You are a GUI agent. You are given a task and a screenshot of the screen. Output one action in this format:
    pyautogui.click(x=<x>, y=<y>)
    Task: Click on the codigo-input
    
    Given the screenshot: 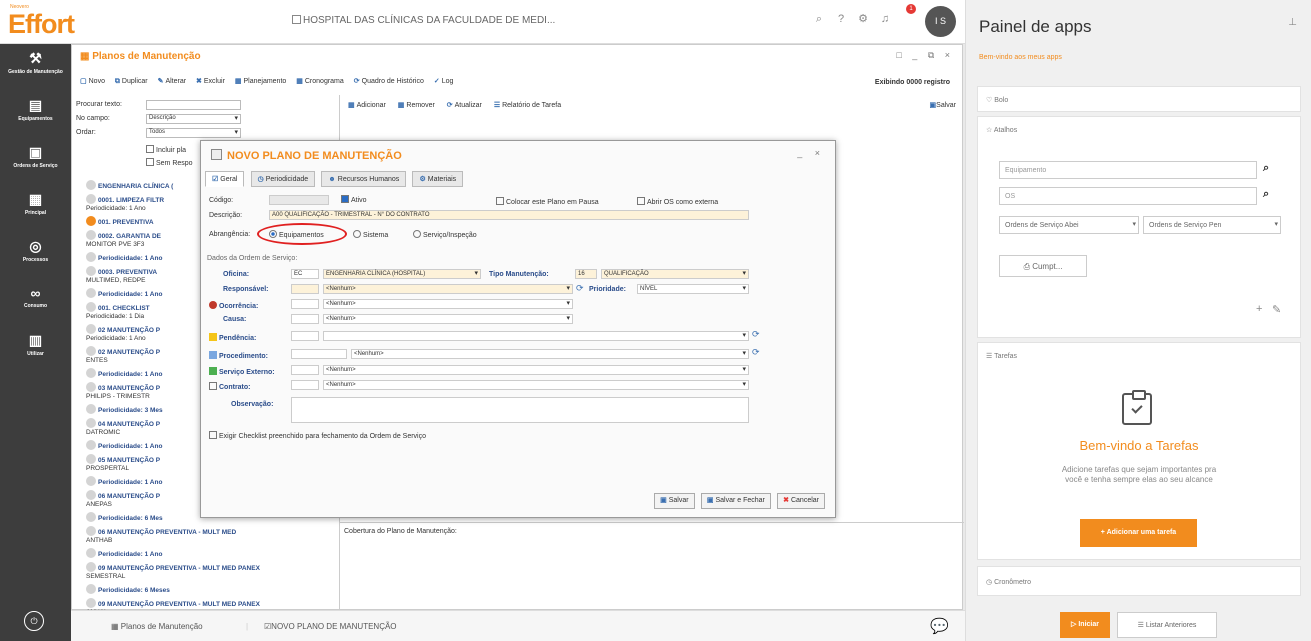 What is the action you would take?
    pyautogui.click(x=299, y=200)
    